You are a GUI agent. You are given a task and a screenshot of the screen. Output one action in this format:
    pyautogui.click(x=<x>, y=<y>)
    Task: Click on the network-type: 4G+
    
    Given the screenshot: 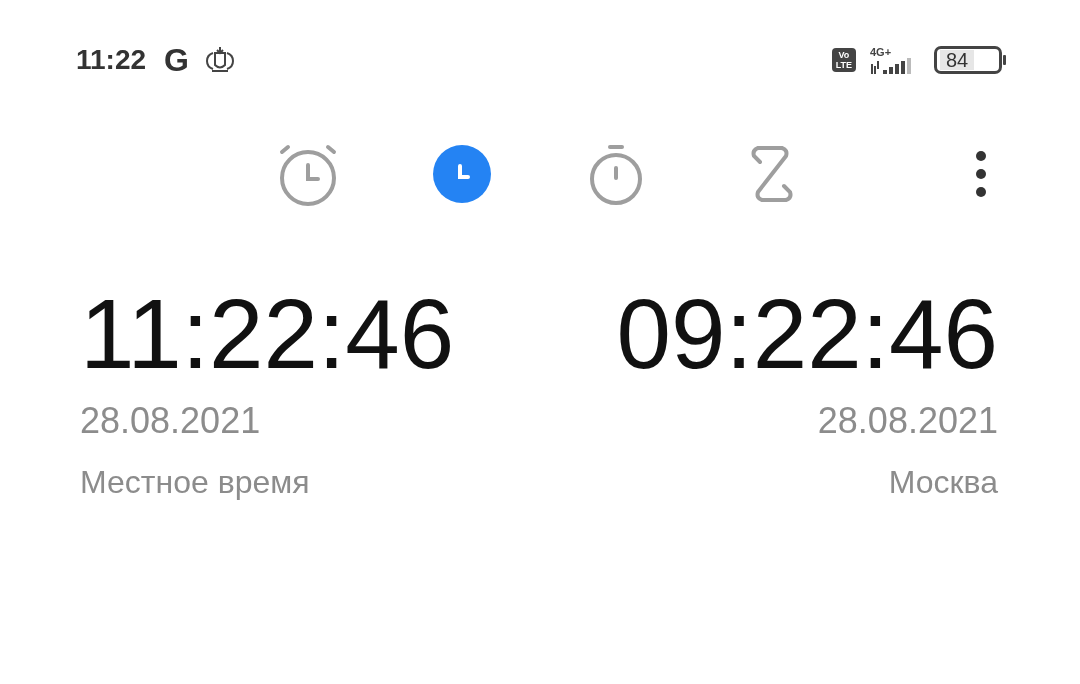 What is the action you would take?
    pyautogui.click(x=881, y=52)
    